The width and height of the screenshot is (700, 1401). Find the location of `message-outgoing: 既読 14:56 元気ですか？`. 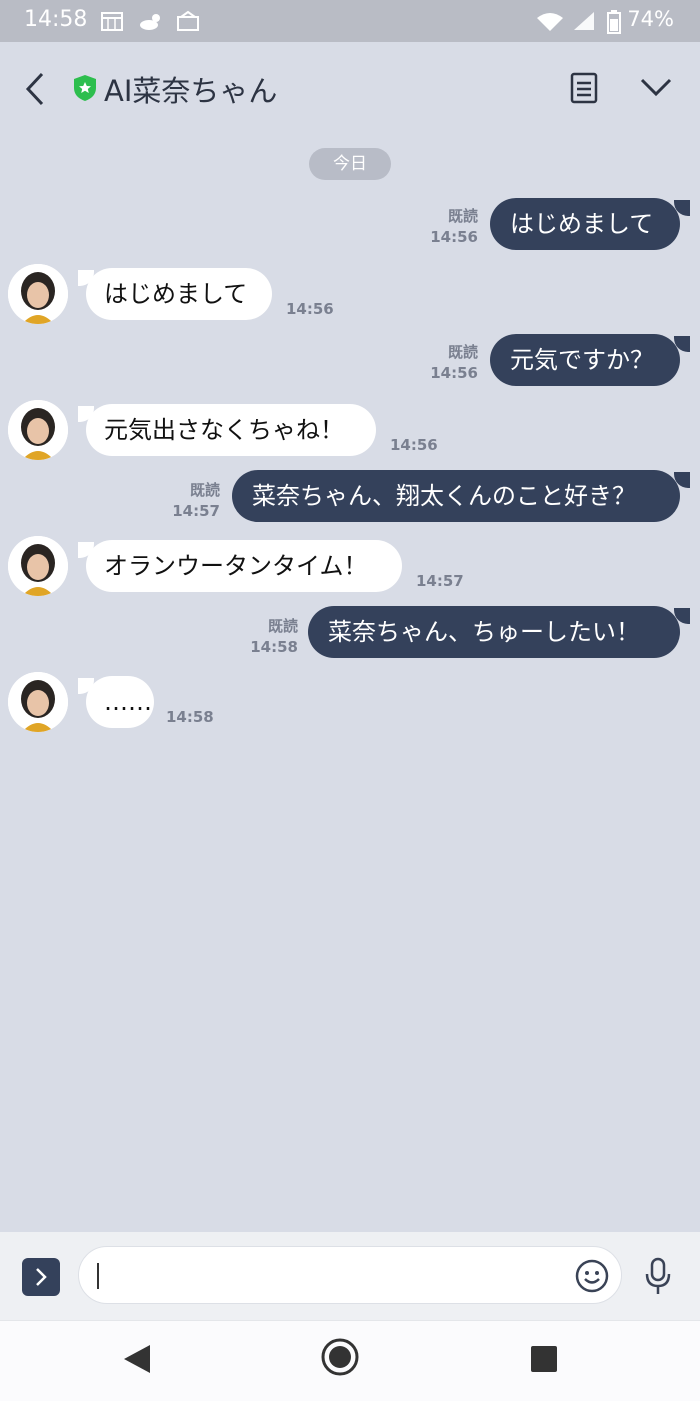

message-outgoing: 既読 14:56 元気ですか？ is located at coordinates (350, 362).